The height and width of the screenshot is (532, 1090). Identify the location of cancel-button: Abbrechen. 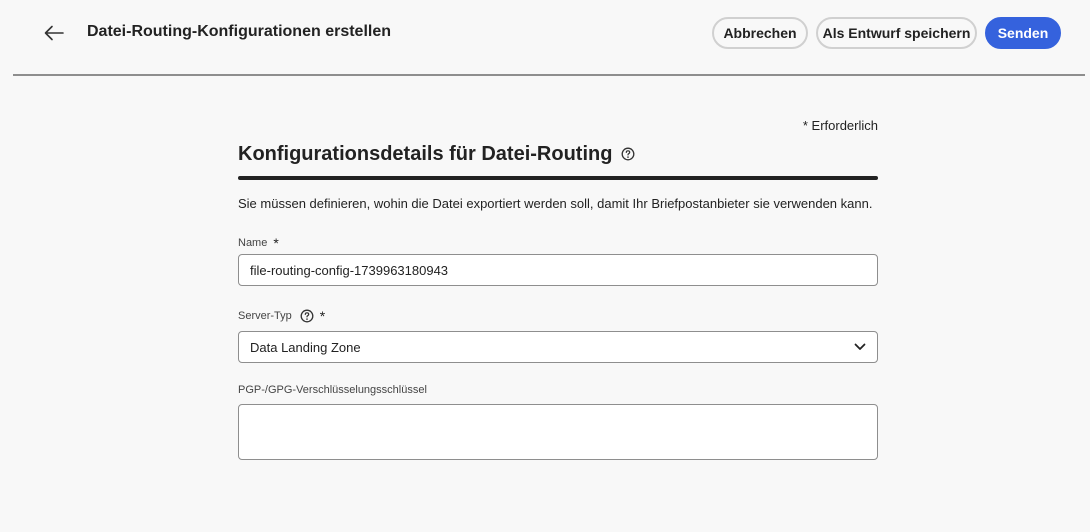
(760, 33).